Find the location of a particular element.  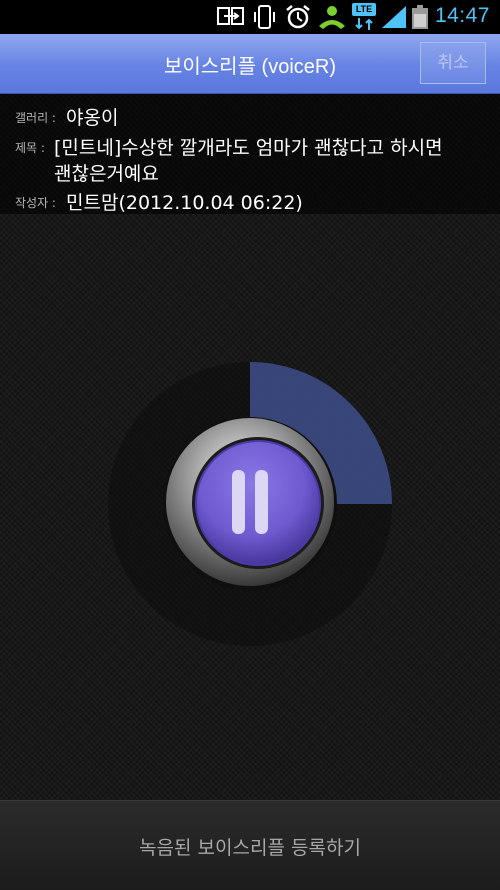

register-voice-reply-button: 녹음된 보이스리플 등록하기 is located at coordinates (250, 845).